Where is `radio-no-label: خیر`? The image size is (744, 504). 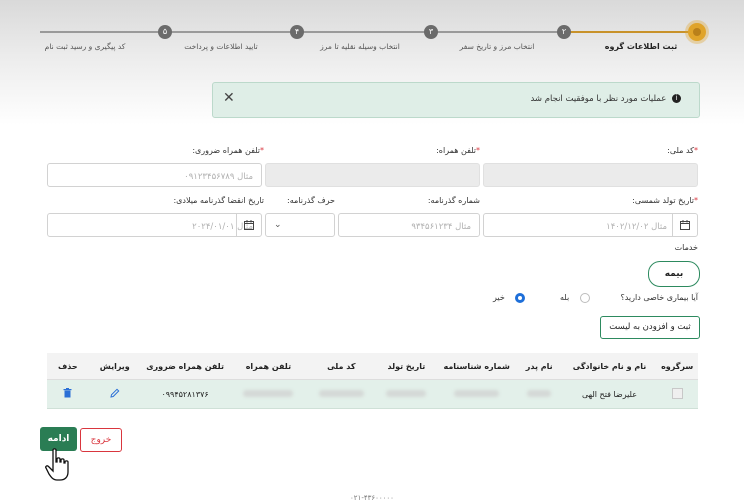 radio-no-label: خیر is located at coordinates (499, 297).